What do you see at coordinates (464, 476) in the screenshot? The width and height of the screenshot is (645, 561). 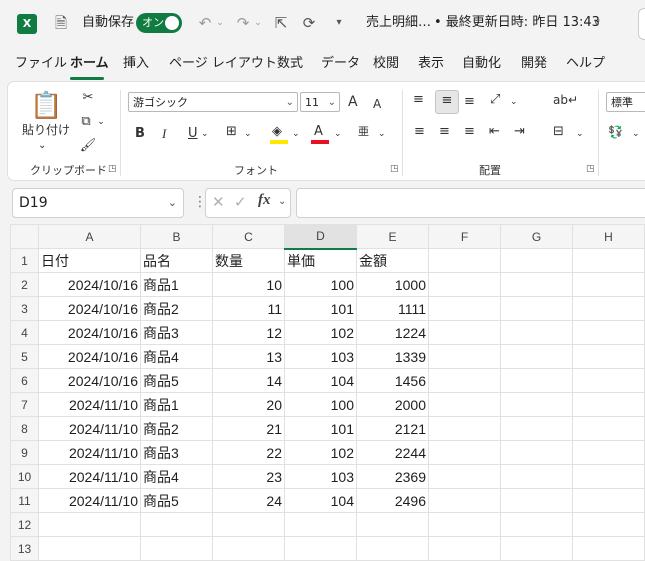 I see `cell-f10` at bounding box center [464, 476].